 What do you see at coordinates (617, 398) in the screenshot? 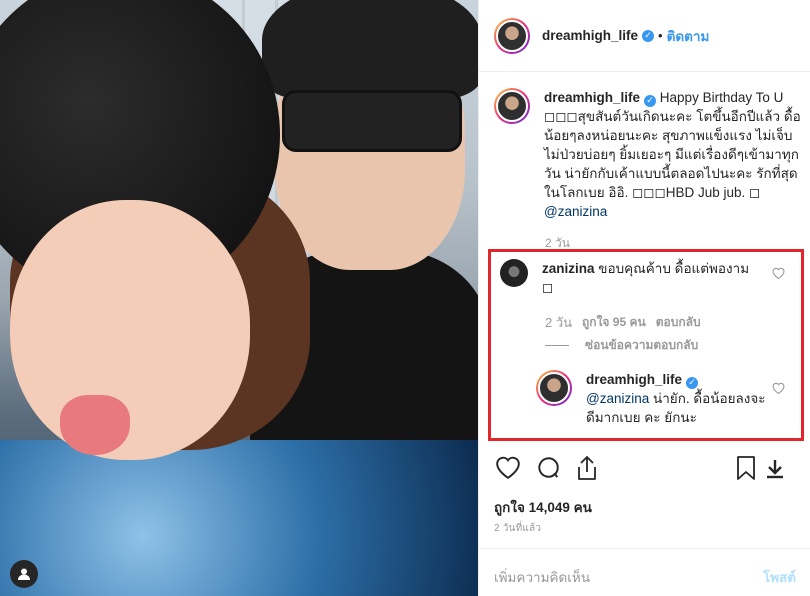
I see `reply-mention: @zanizina` at bounding box center [617, 398].